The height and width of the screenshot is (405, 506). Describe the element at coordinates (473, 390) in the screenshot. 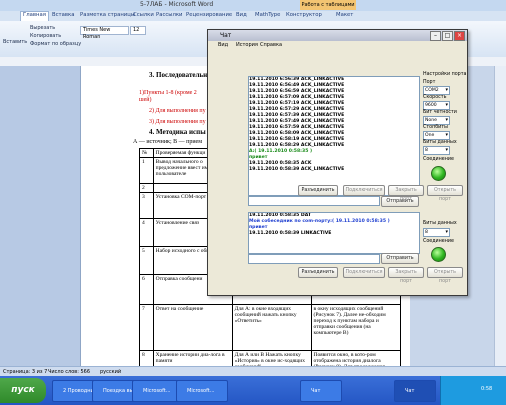

I see `system-tray: 0:58` at that location.